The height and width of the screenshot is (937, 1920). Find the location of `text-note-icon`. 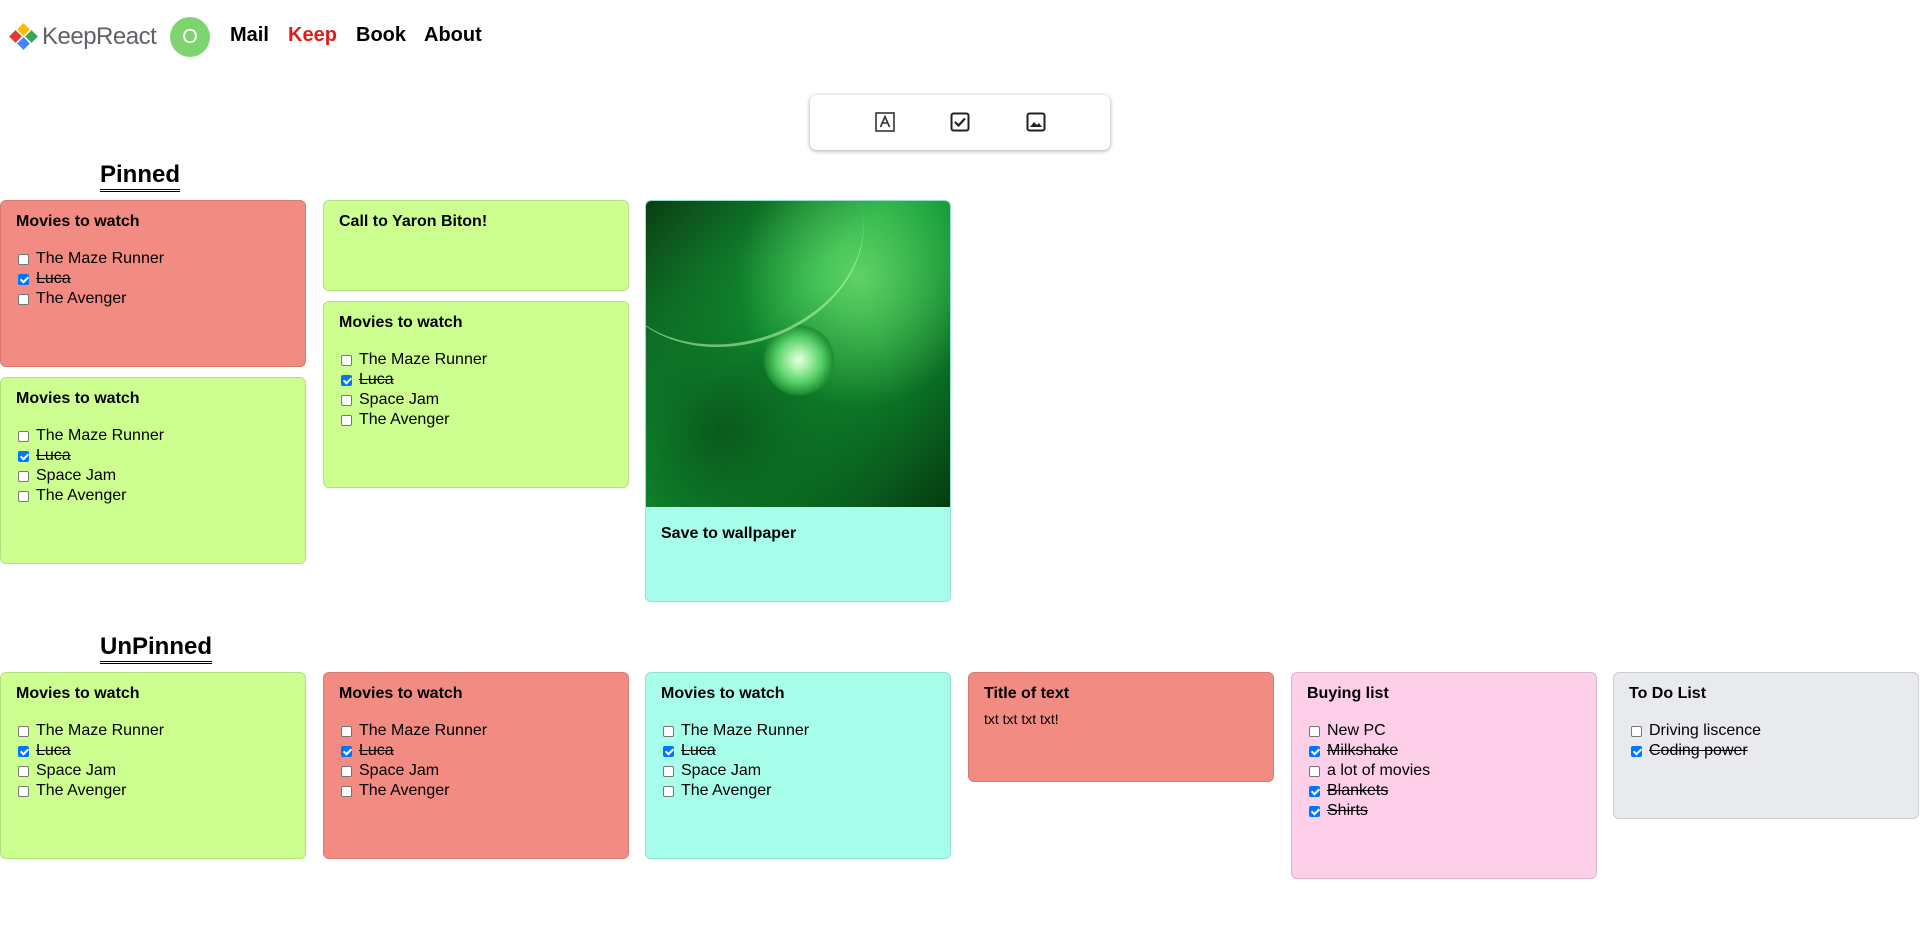

text-note-icon is located at coordinates (885, 122).